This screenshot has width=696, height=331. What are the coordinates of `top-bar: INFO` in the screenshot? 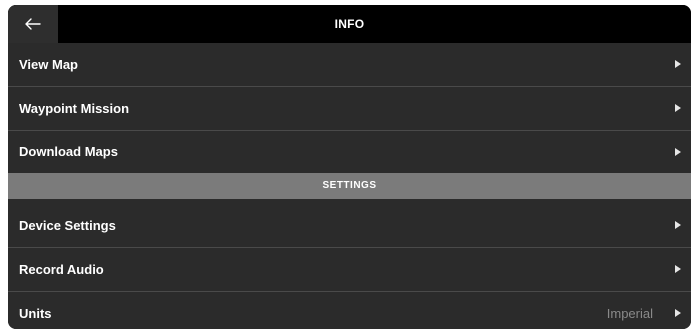 It's located at (349, 24).